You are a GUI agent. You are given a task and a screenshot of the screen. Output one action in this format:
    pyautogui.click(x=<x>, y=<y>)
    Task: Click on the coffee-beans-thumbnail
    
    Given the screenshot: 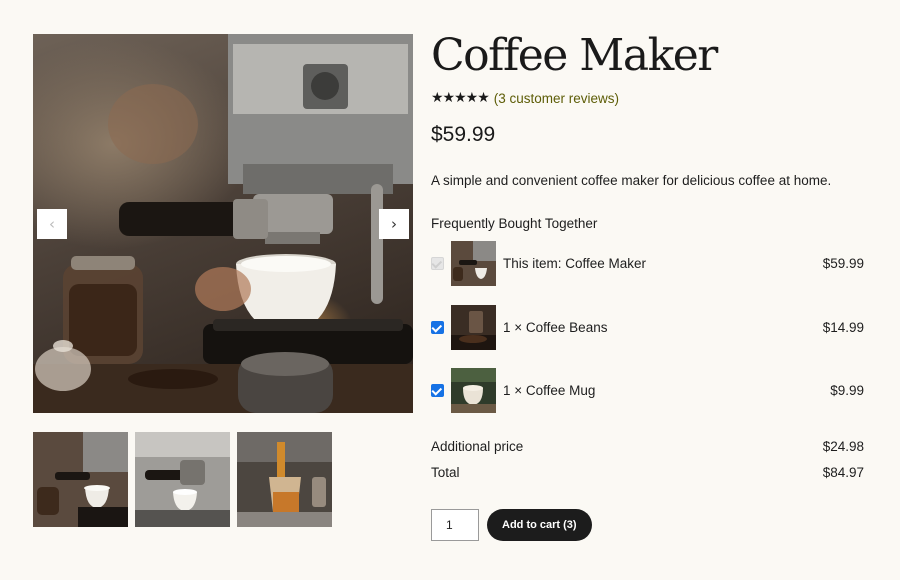 What is the action you would take?
    pyautogui.click(x=473, y=327)
    